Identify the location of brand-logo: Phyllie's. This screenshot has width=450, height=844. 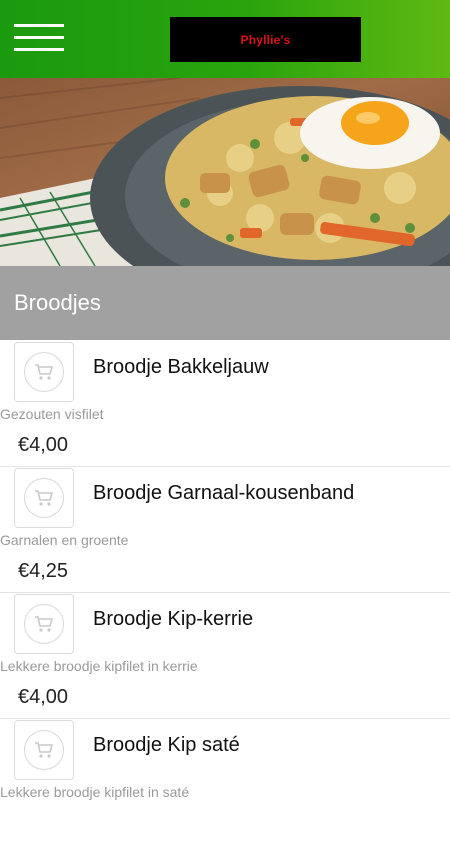
(265, 39).